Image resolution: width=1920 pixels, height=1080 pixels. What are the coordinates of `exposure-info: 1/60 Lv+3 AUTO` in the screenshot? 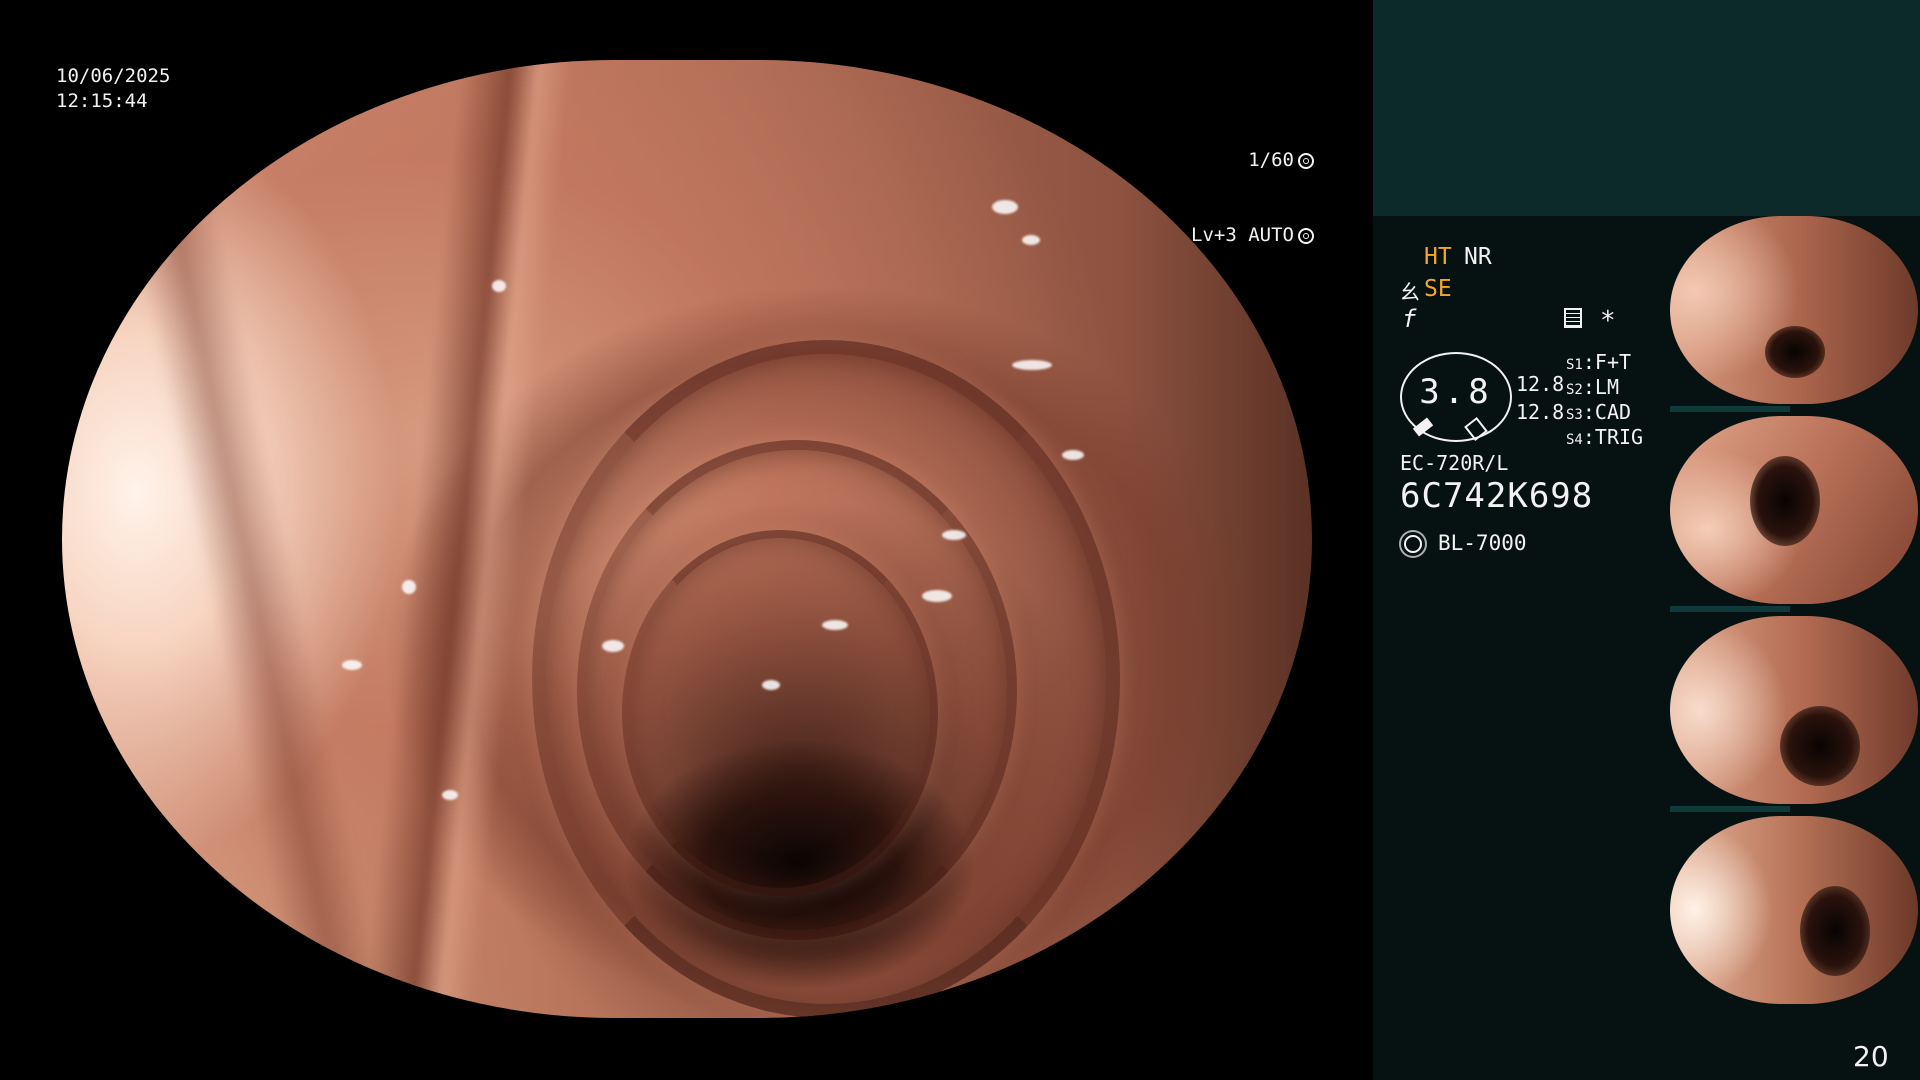 It's located at (1252, 198).